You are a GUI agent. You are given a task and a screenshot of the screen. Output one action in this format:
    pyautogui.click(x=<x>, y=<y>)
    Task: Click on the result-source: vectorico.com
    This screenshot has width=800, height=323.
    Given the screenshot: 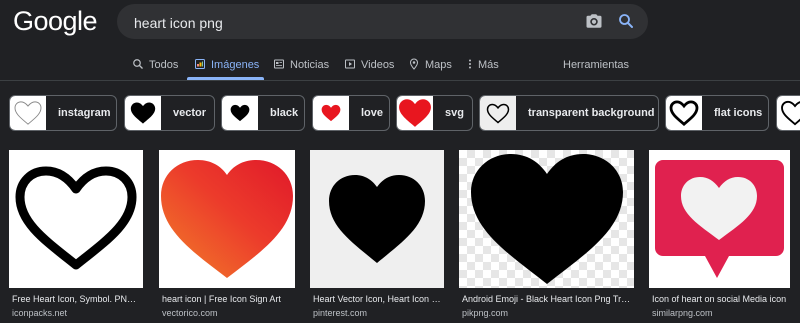 What is the action you would take?
    pyautogui.click(x=190, y=313)
    